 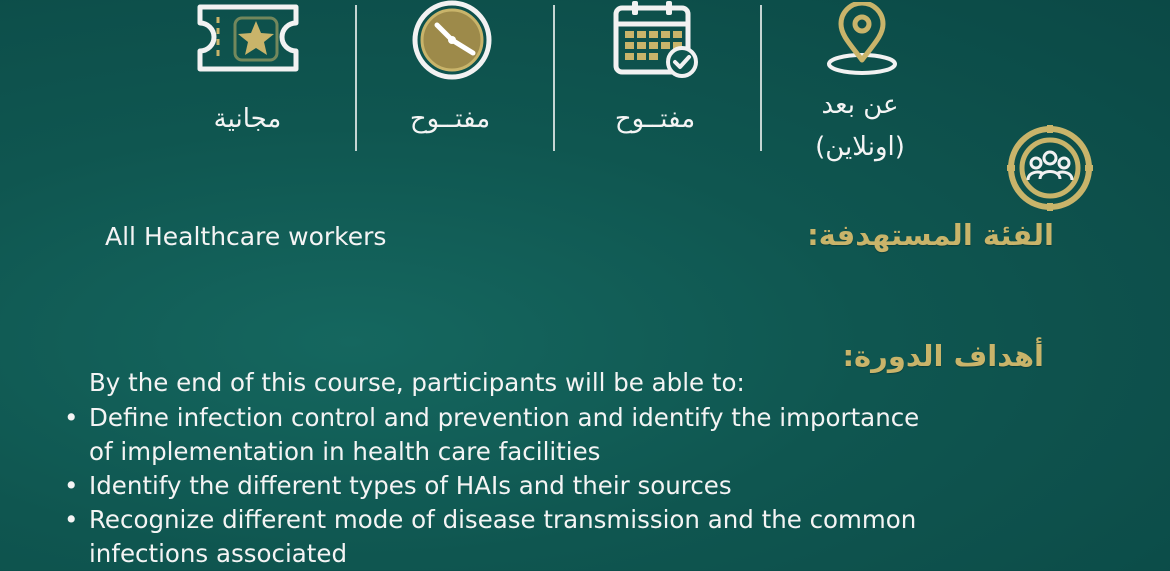 I want to click on clock-icon, so click(x=452, y=40).